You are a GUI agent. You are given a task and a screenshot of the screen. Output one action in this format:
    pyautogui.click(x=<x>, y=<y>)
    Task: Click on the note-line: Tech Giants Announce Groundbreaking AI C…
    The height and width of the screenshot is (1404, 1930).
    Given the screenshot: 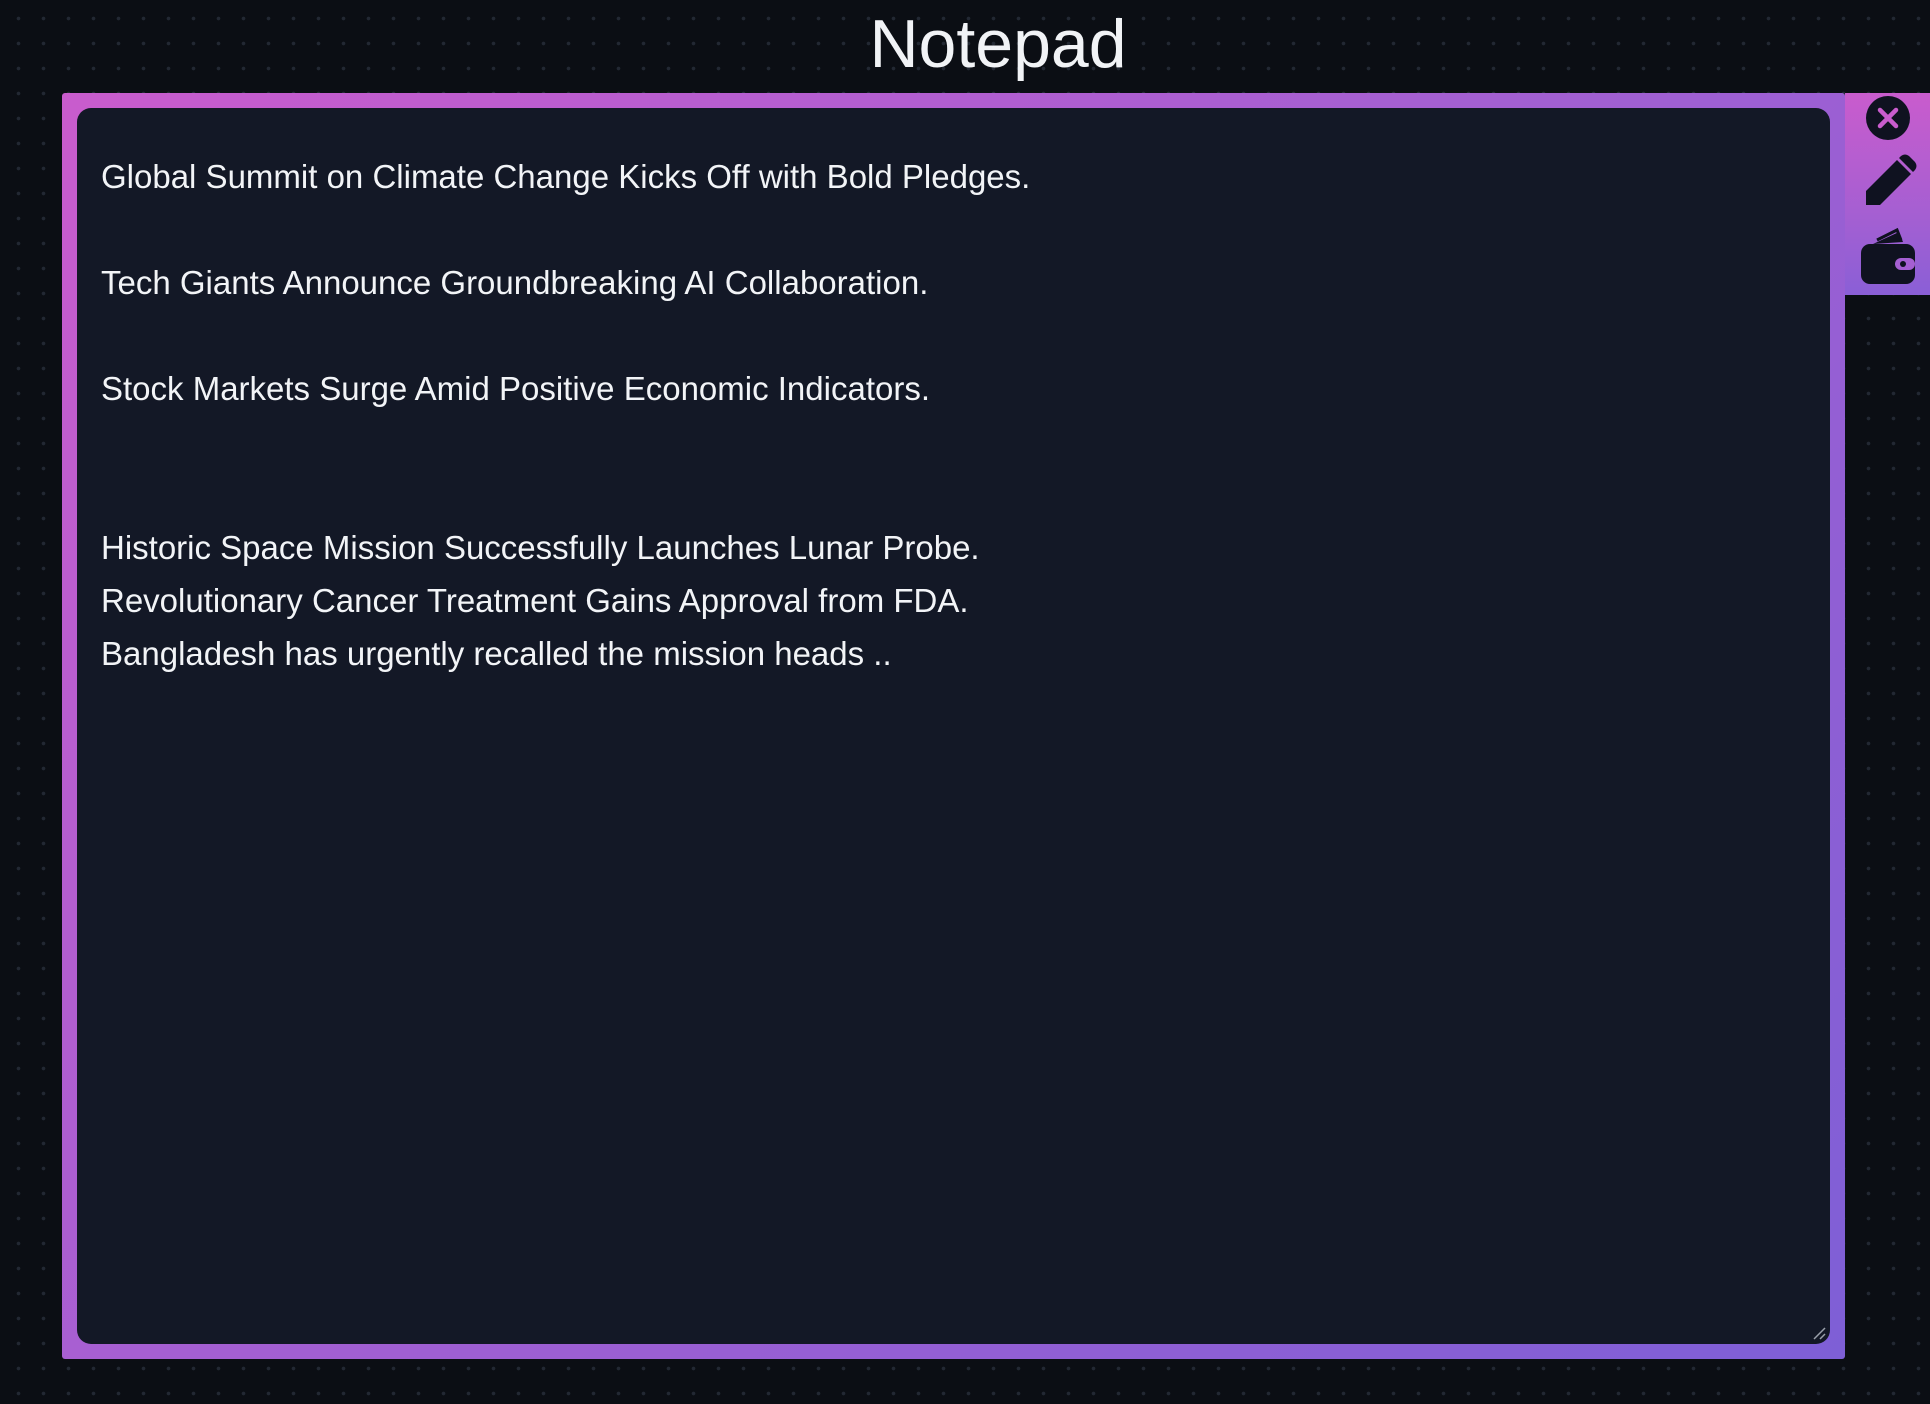 What is the action you would take?
    pyautogui.click(x=515, y=282)
    